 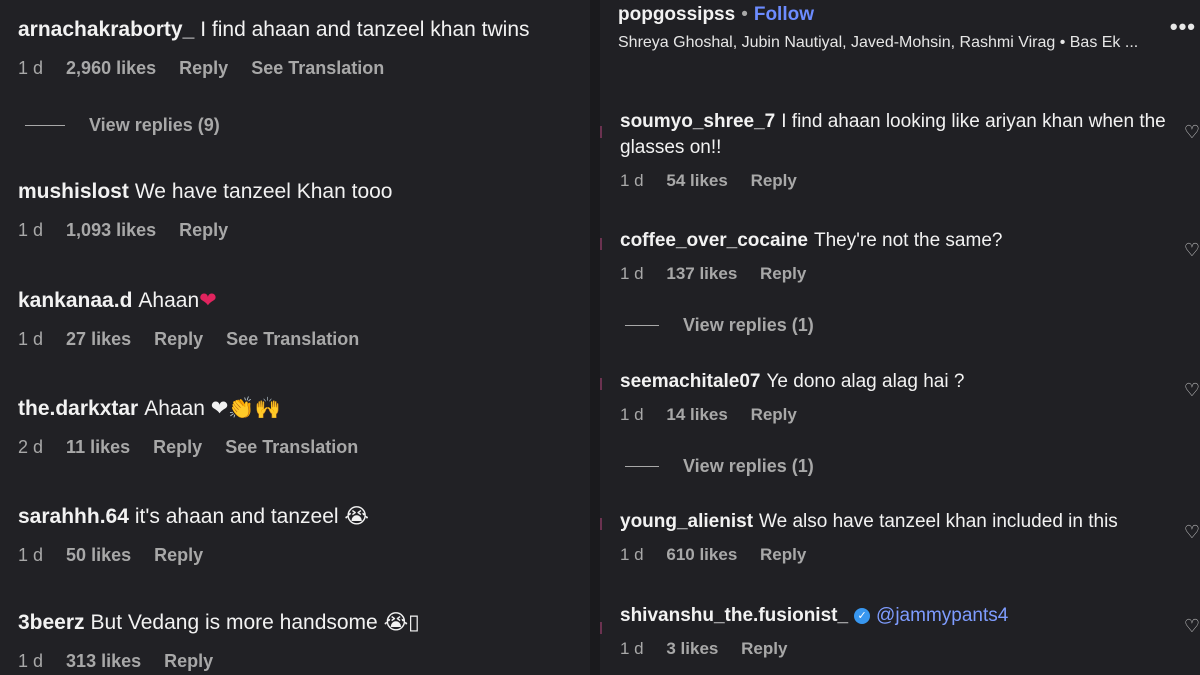 I want to click on comment-username: seemachitale07, so click(x=690, y=381).